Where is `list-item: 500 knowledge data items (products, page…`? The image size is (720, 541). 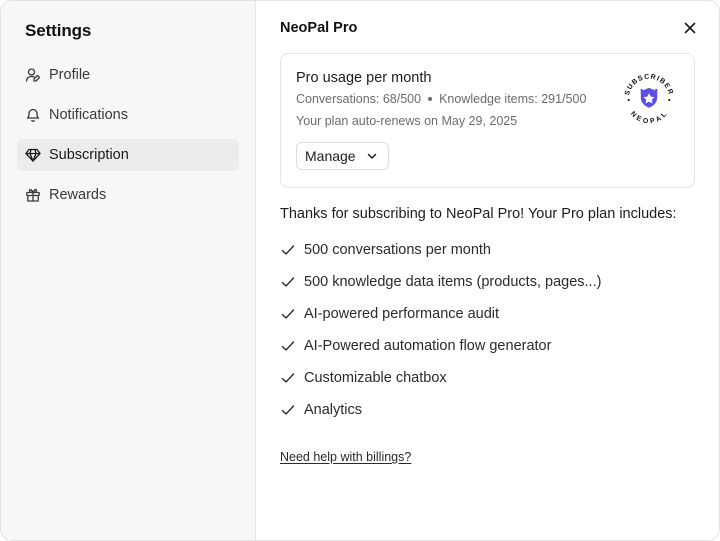 list-item: 500 knowledge data items (products, page… is located at coordinates (487, 282).